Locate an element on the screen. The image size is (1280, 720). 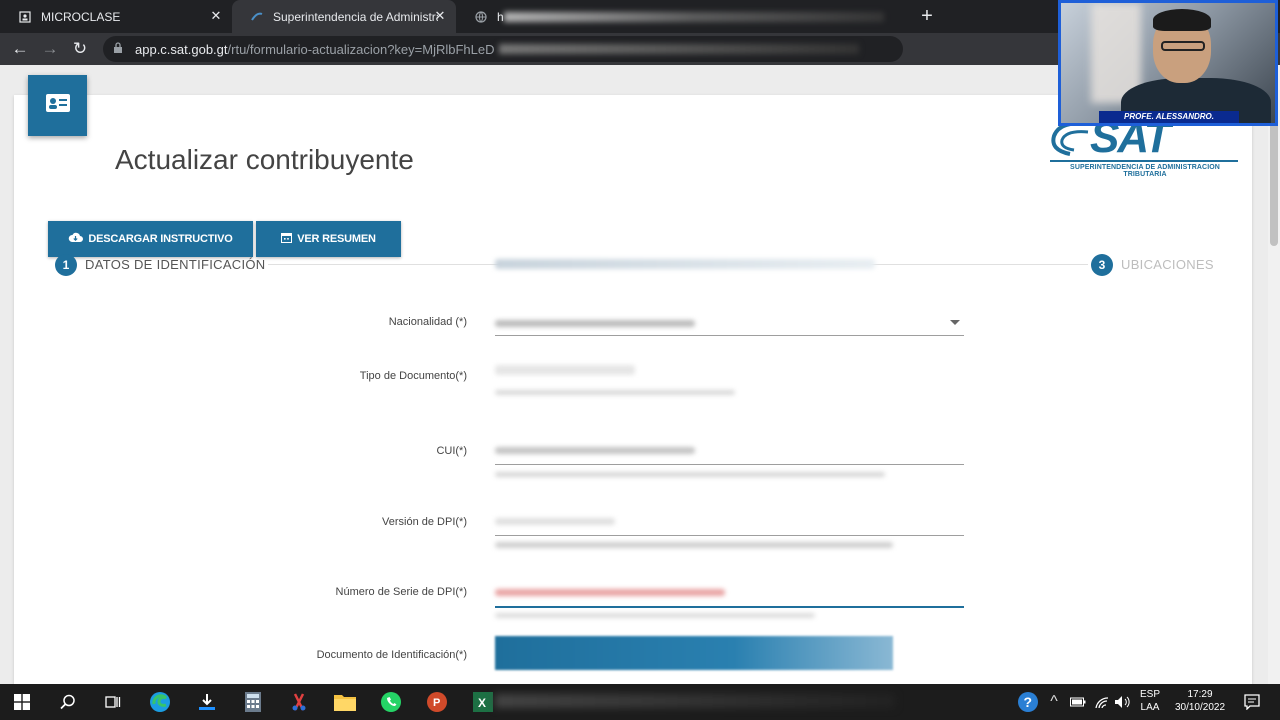
step-1-number: 1 is located at coordinates (66, 265).